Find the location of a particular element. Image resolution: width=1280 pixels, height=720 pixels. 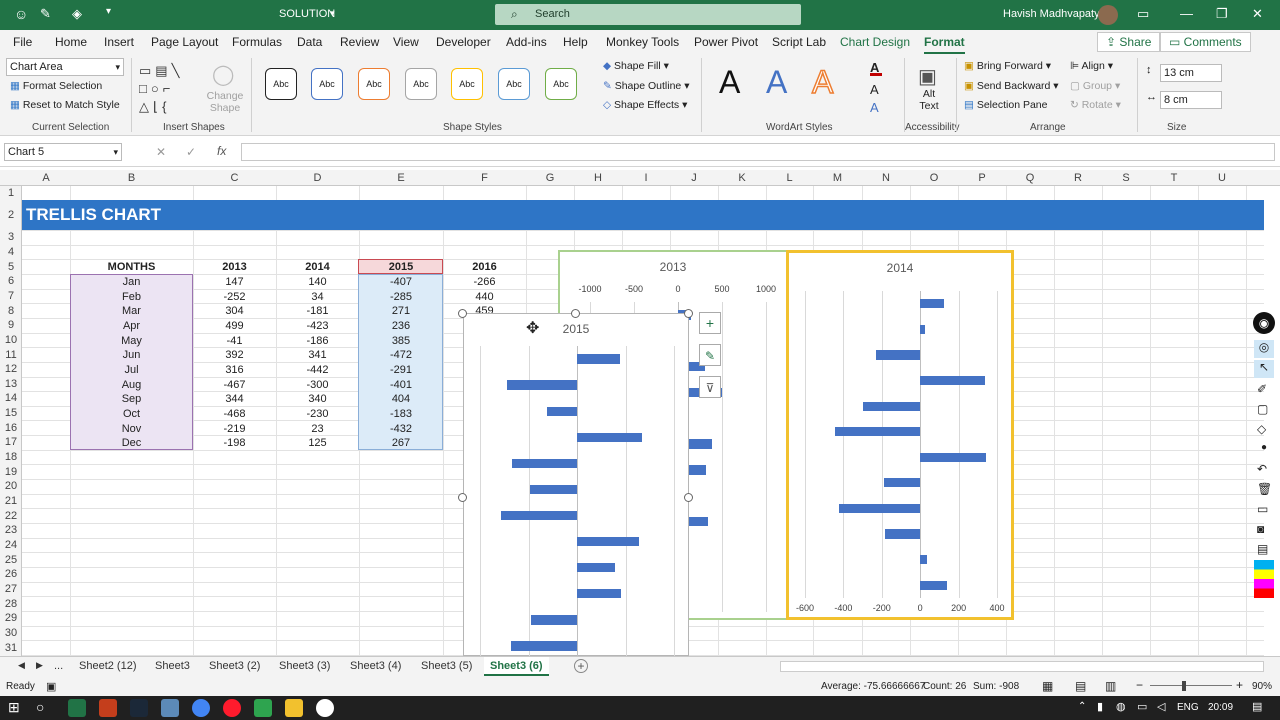

sheet-banner: TRELLIS CHART is located at coordinates (643, 215).